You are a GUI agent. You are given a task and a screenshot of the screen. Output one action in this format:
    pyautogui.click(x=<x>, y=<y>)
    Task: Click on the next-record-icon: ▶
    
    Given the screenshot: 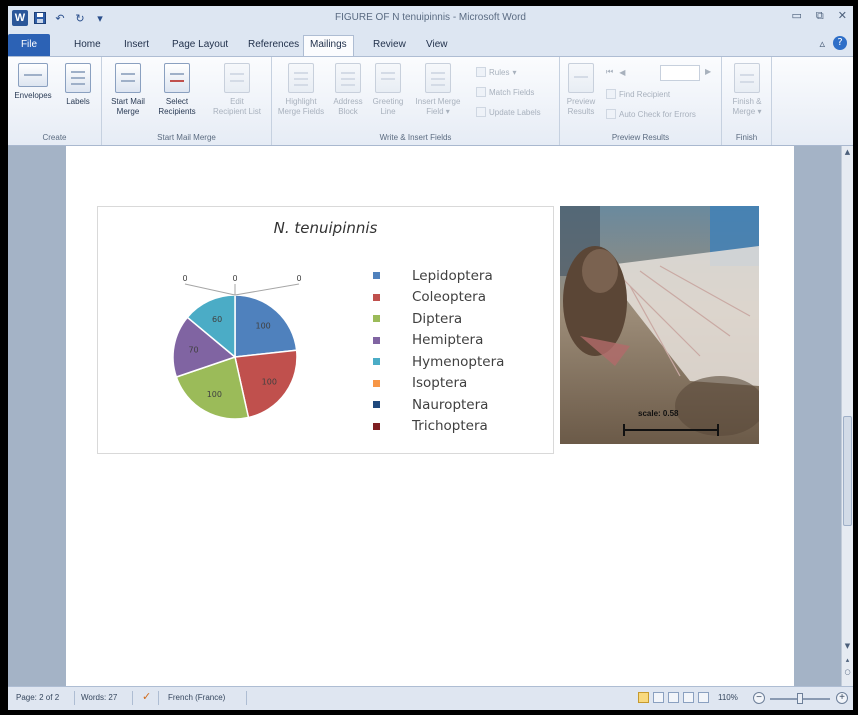 What is the action you would take?
    pyautogui.click(x=708, y=71)
    